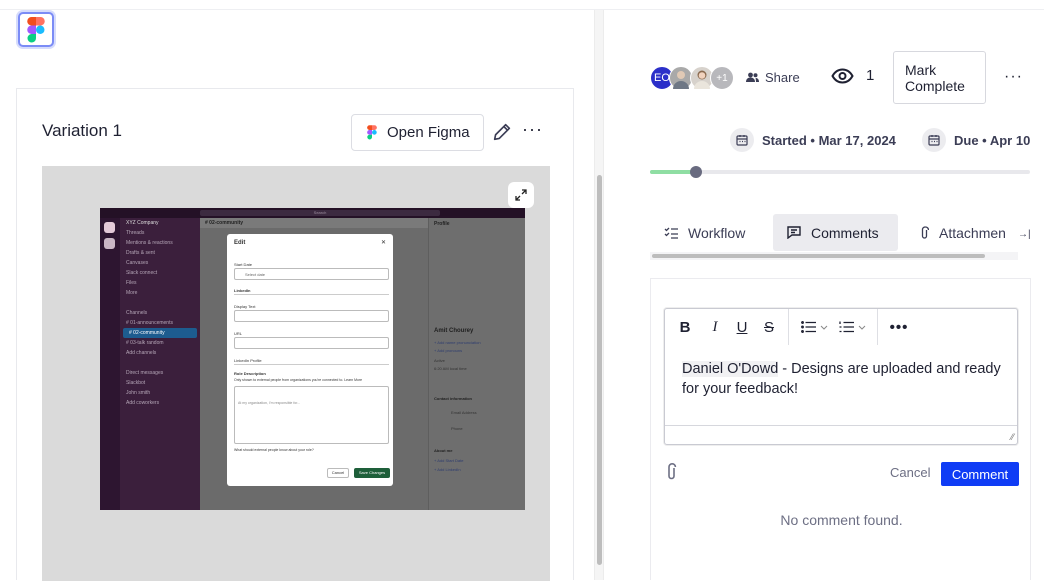 The width and height of the screenshot is (1044, 581). I want to click on chevron-down-icon, so click(861, 327).